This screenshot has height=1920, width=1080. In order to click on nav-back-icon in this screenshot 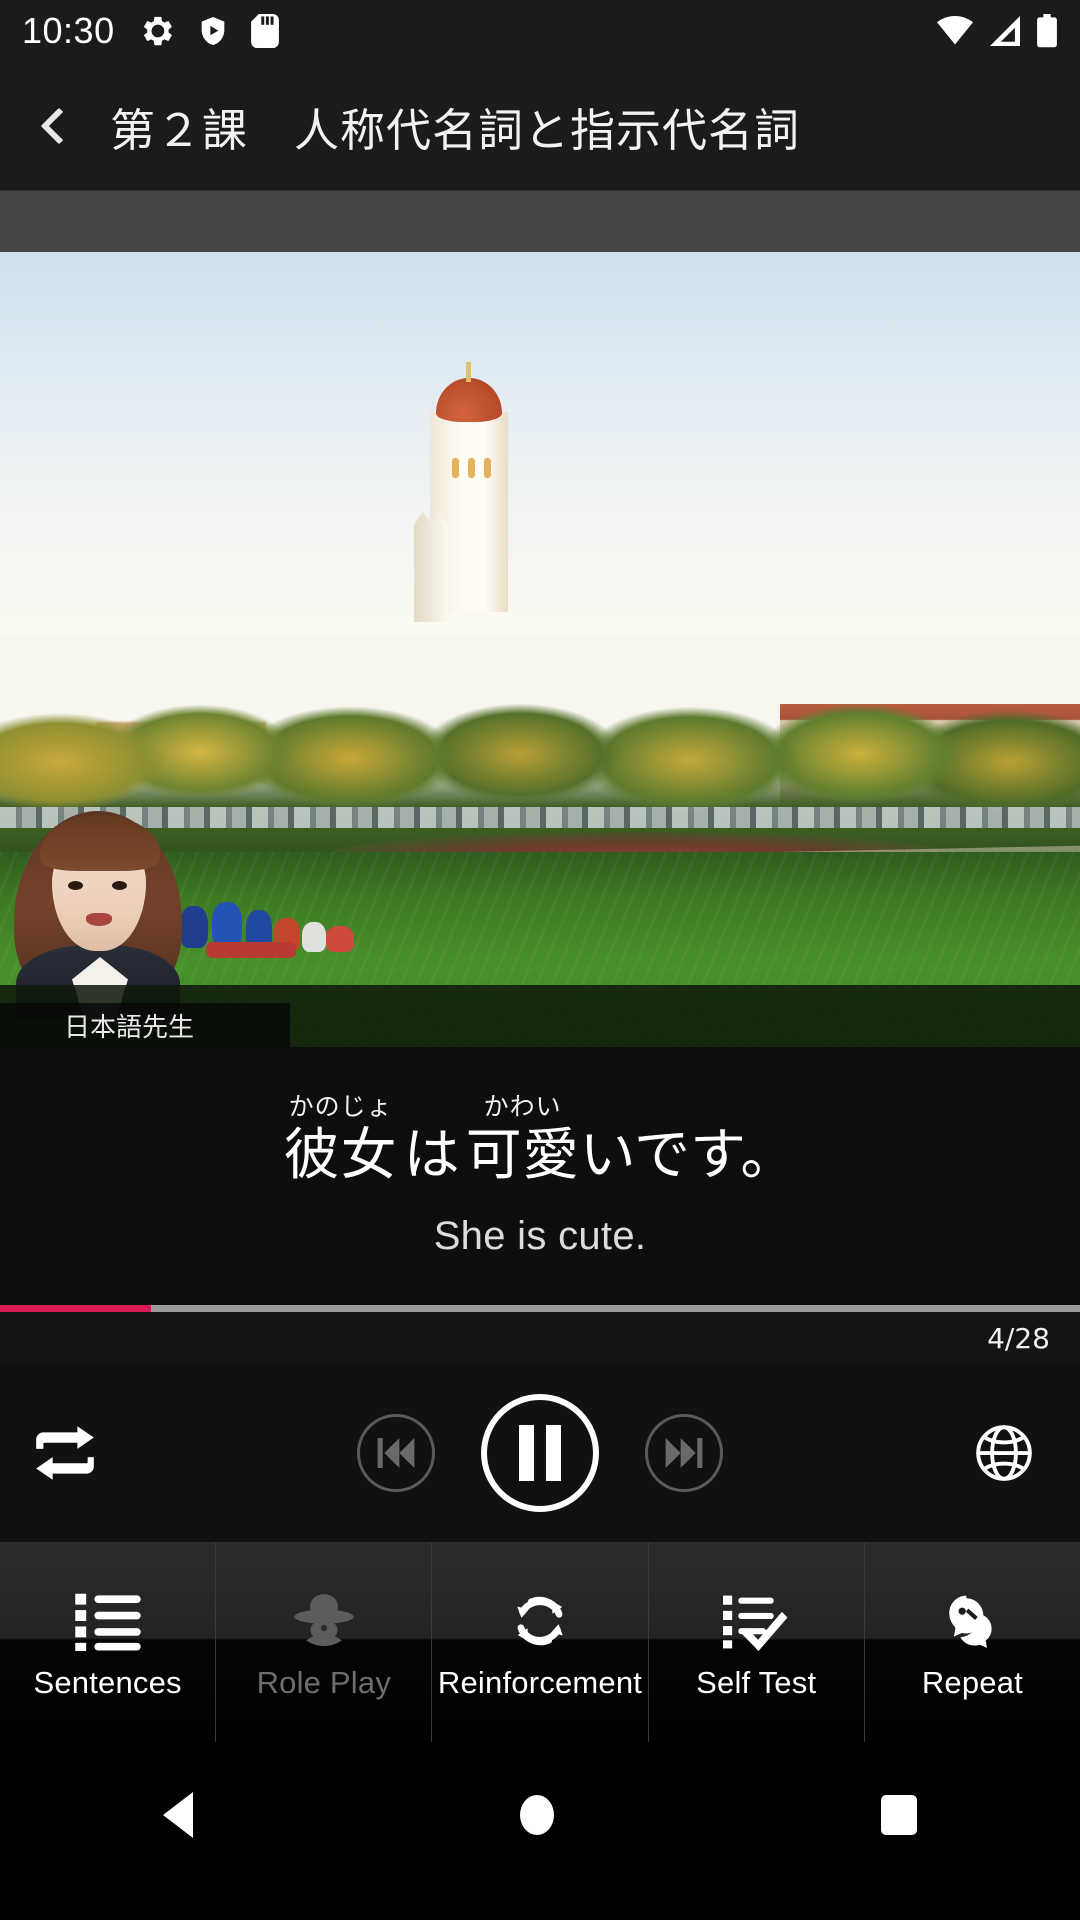, I will do `click(178, 1814)`.